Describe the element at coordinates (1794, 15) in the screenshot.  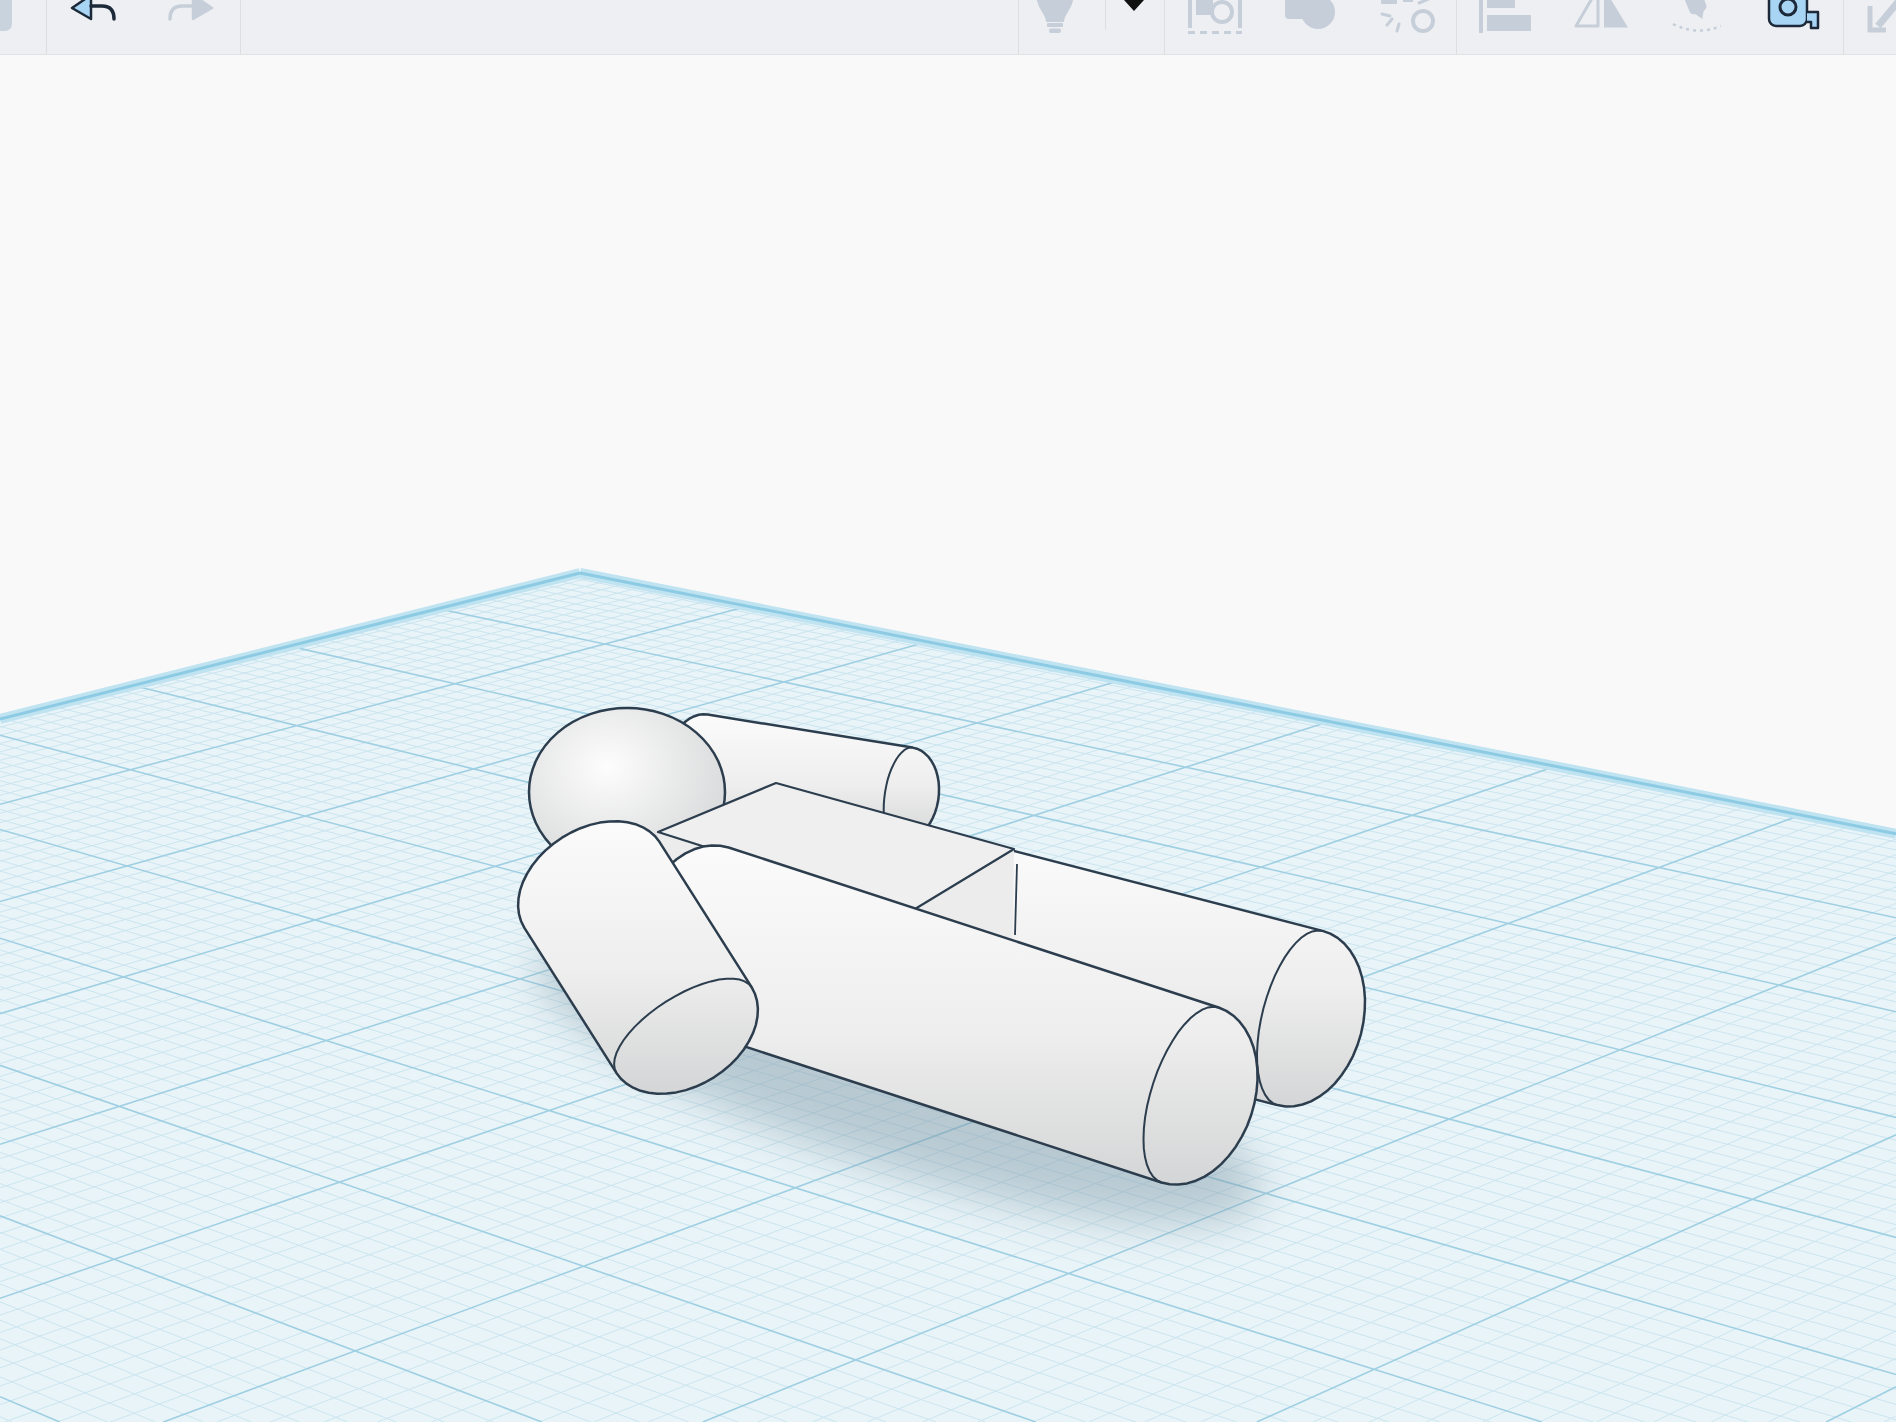
I see `tape-measure-icon` at that location.